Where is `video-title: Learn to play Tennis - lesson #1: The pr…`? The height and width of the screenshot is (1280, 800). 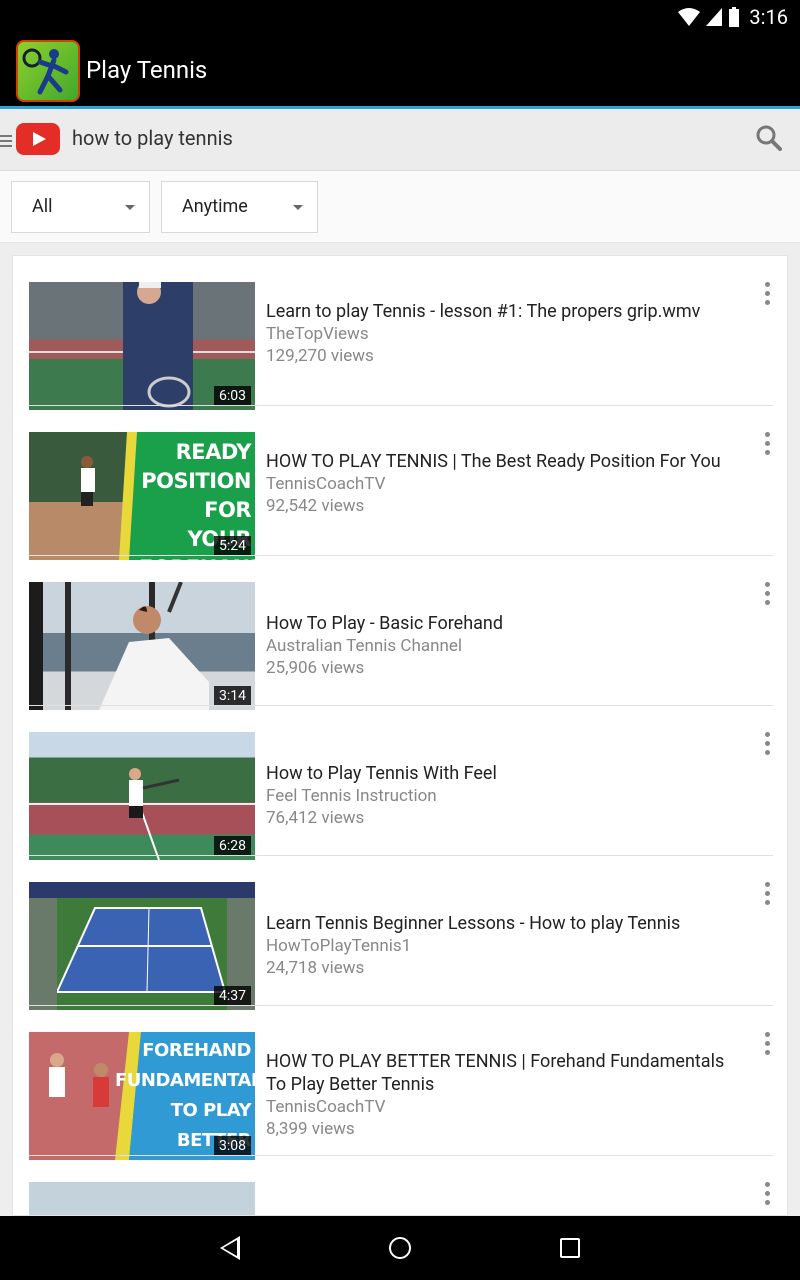 video-title: Learn to play Tennis - lesson #1: The pr… is located at coordinates (496, 311).